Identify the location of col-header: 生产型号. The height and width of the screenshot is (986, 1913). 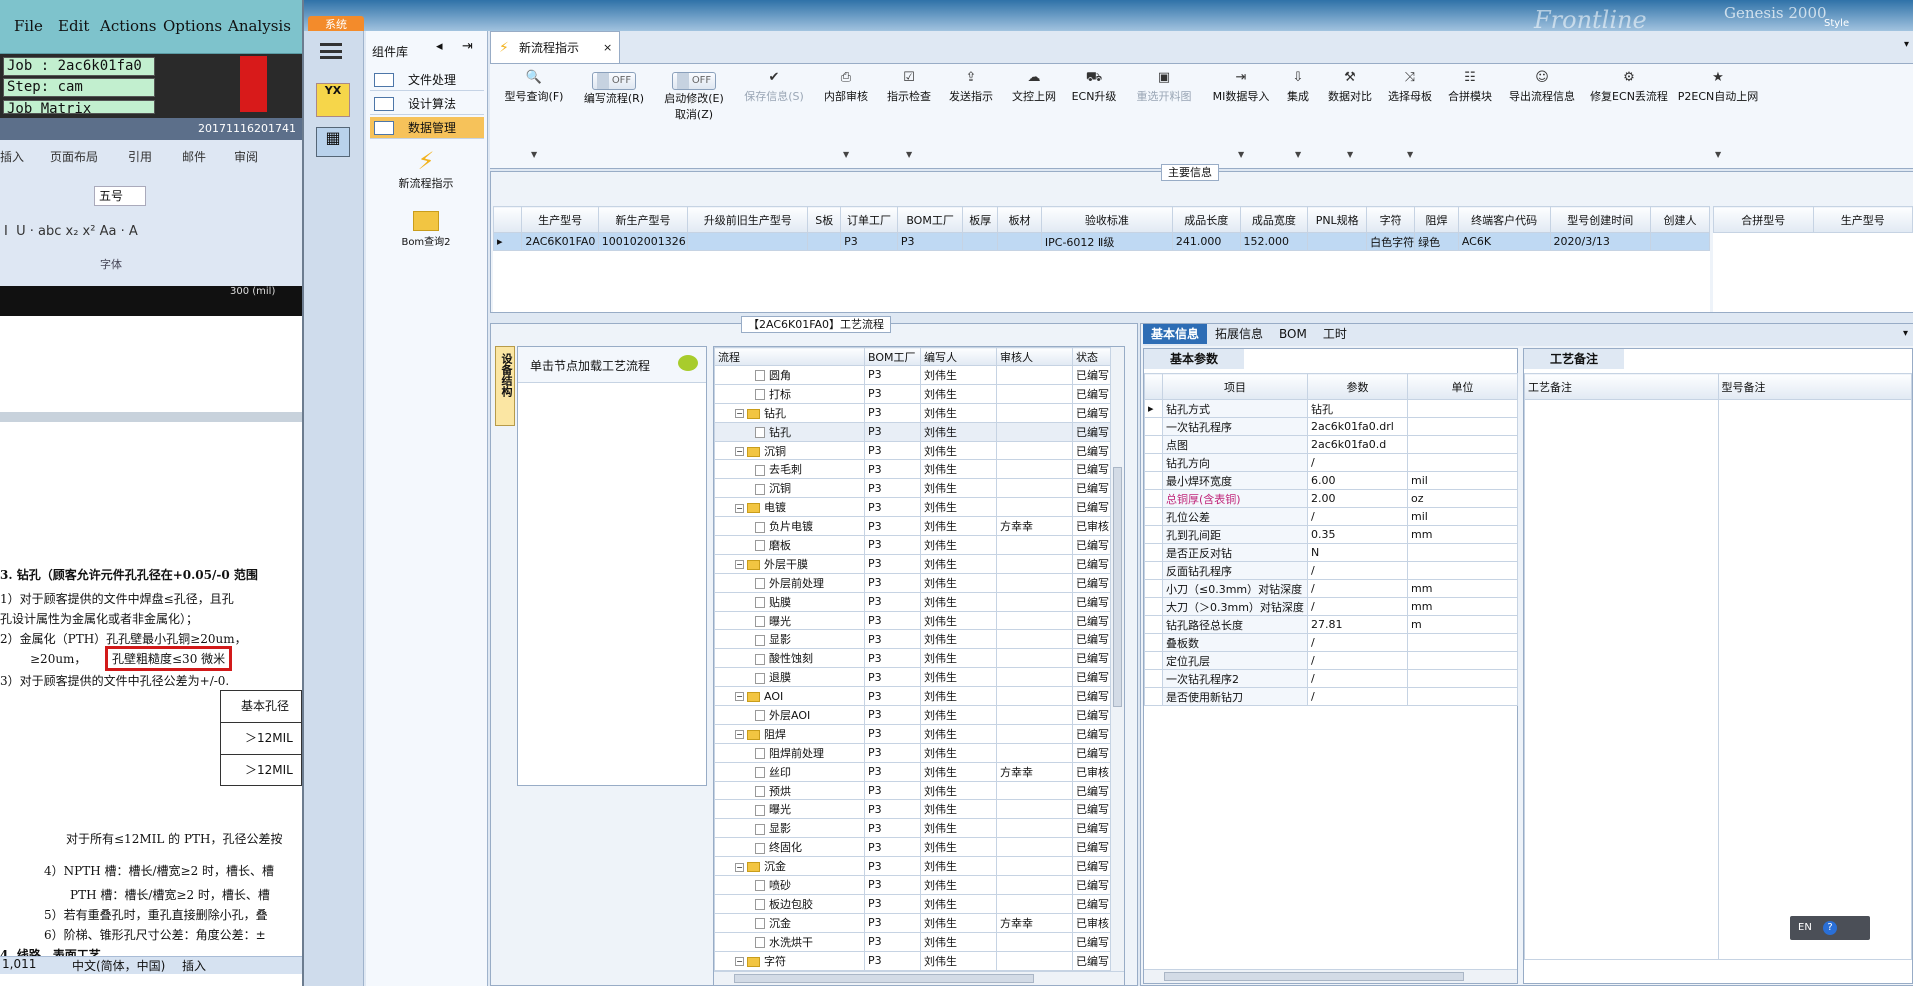
(560, 219).